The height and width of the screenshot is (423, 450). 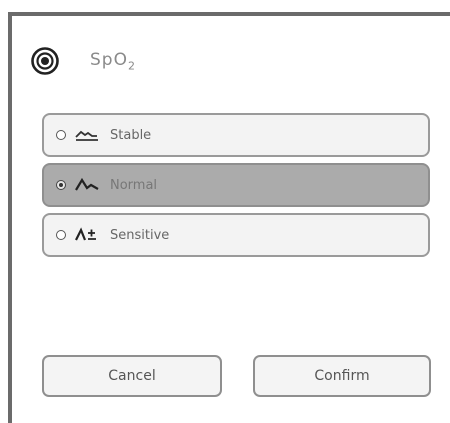 I want to click on cancel-button: Cancel, so click(x=132, y=376).